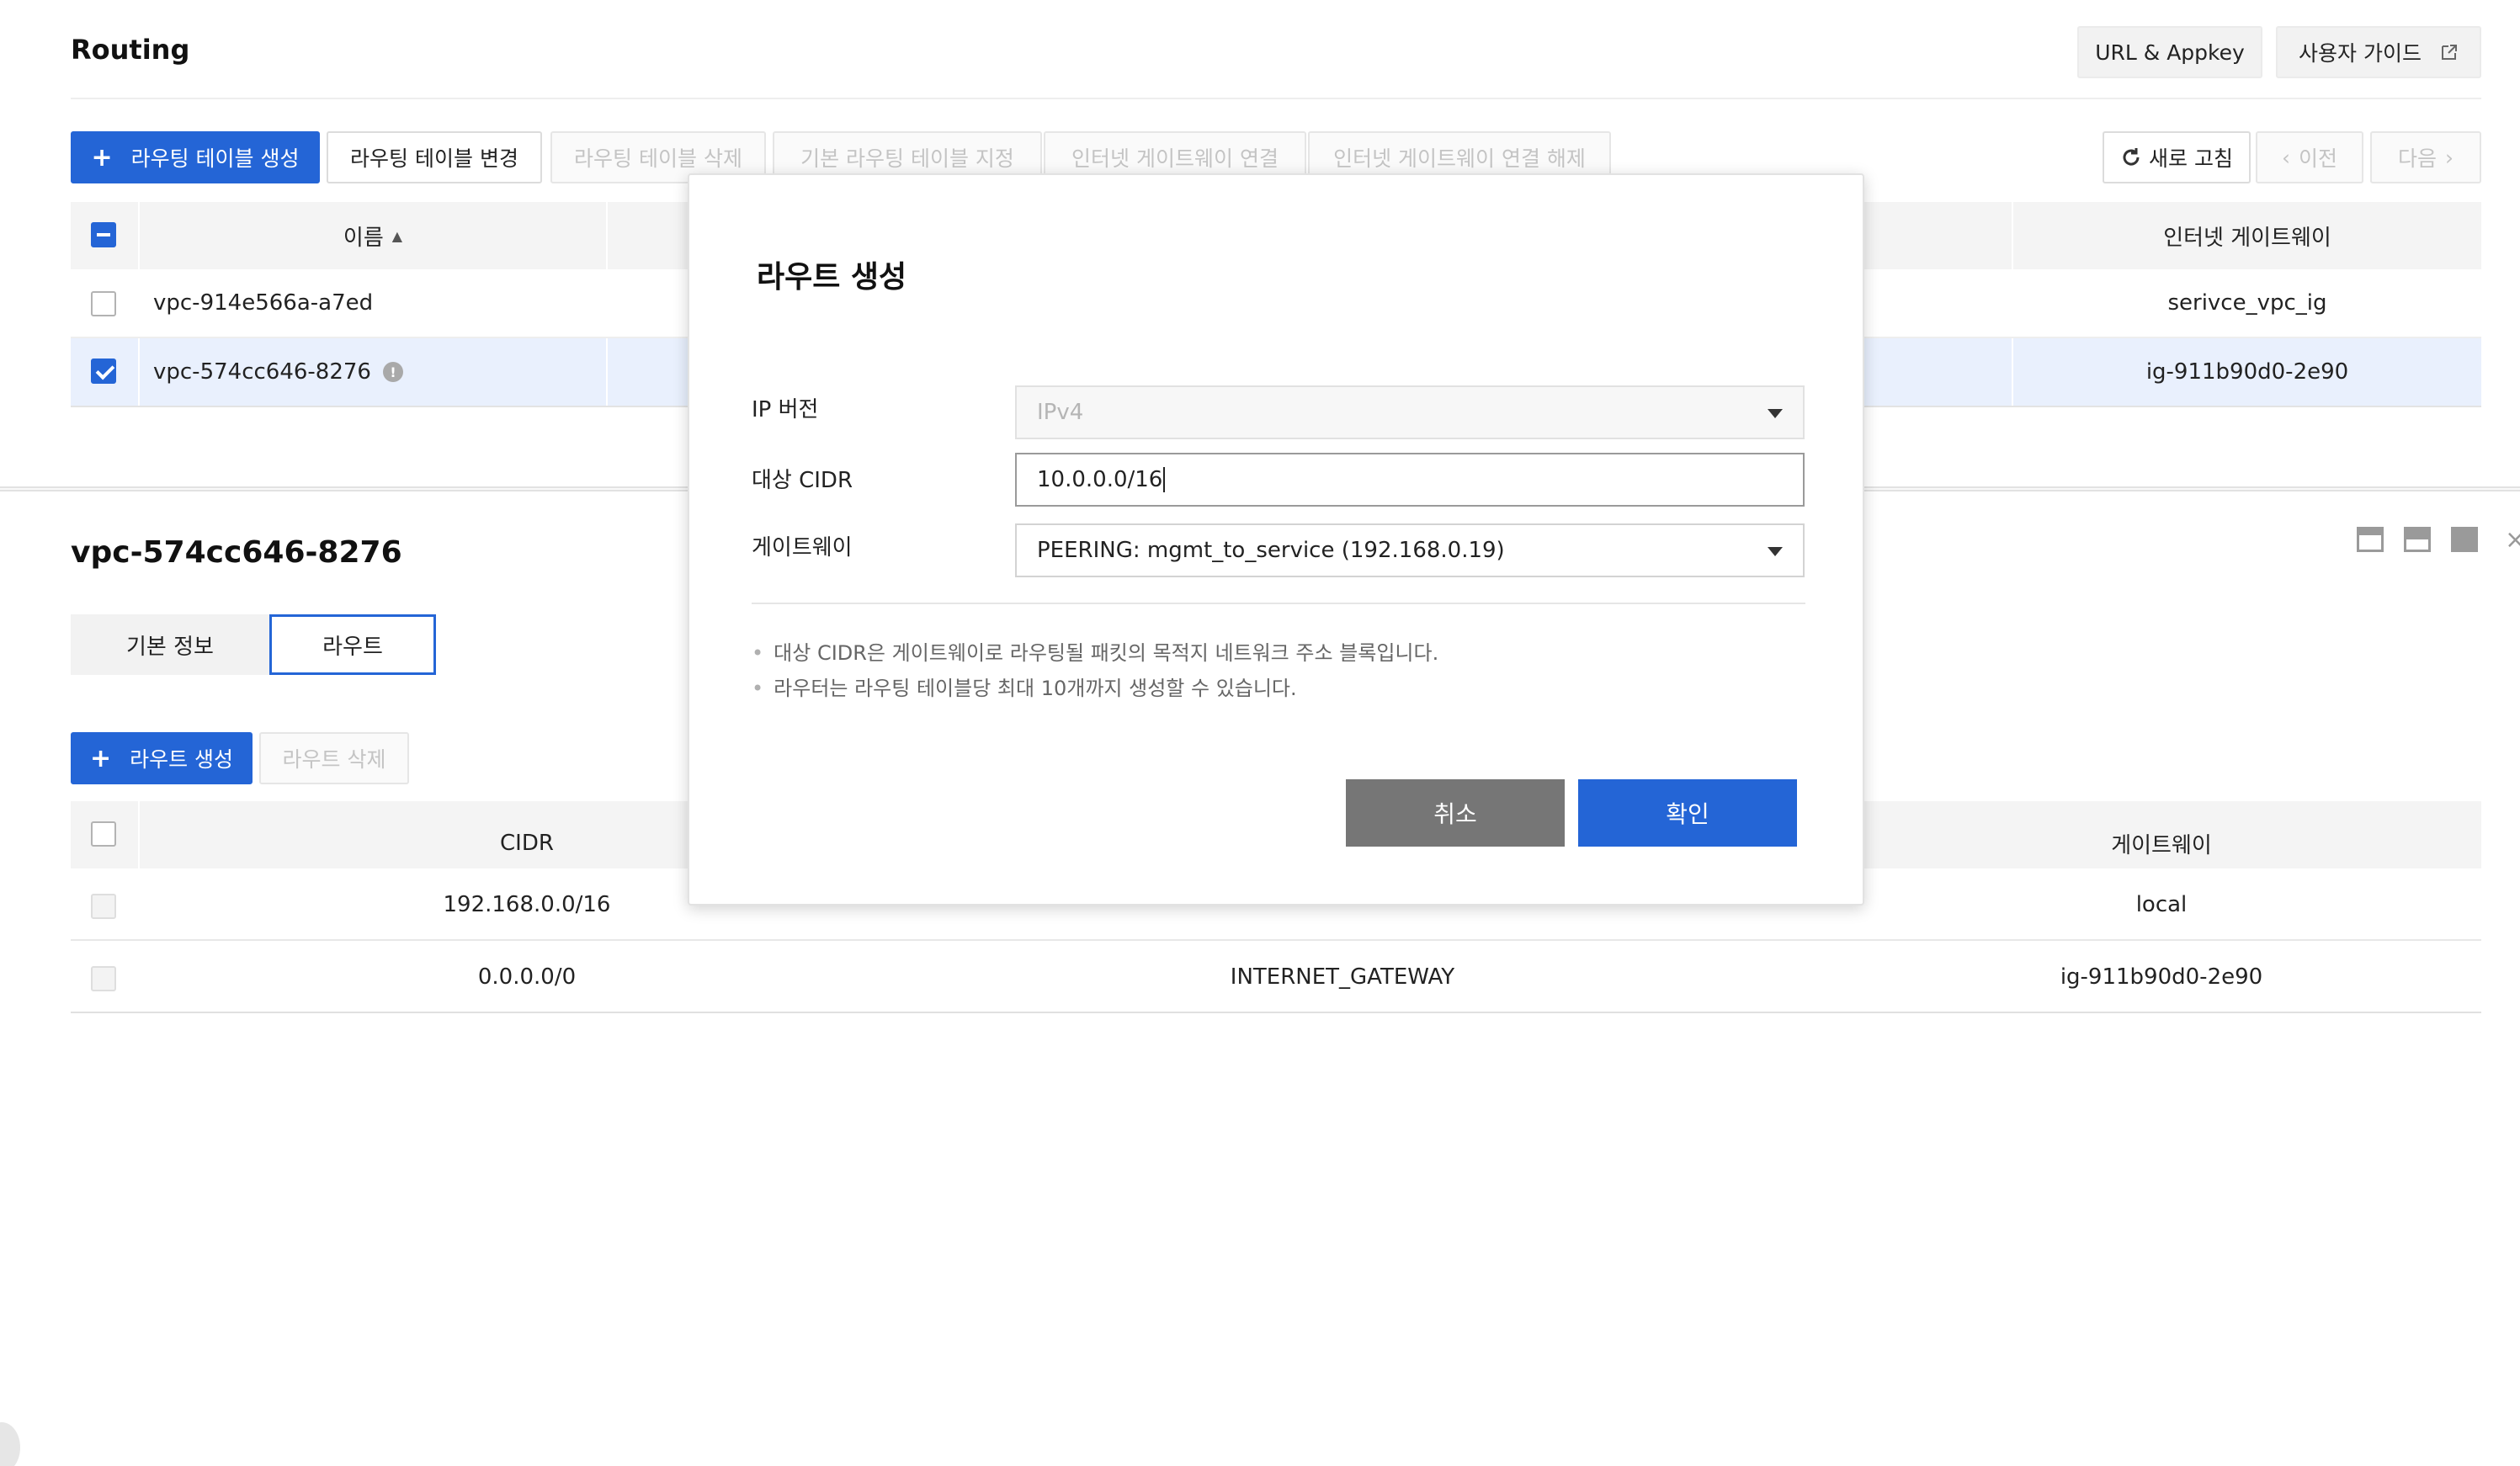 Image resolution: width=2520 pixels, height=1466 pixels. What do you see at coordinates (907, 158) in the screenshot?
I see `set-default-label: 기본 라우팅 테이블 지정` at bounding box center [907, 158].